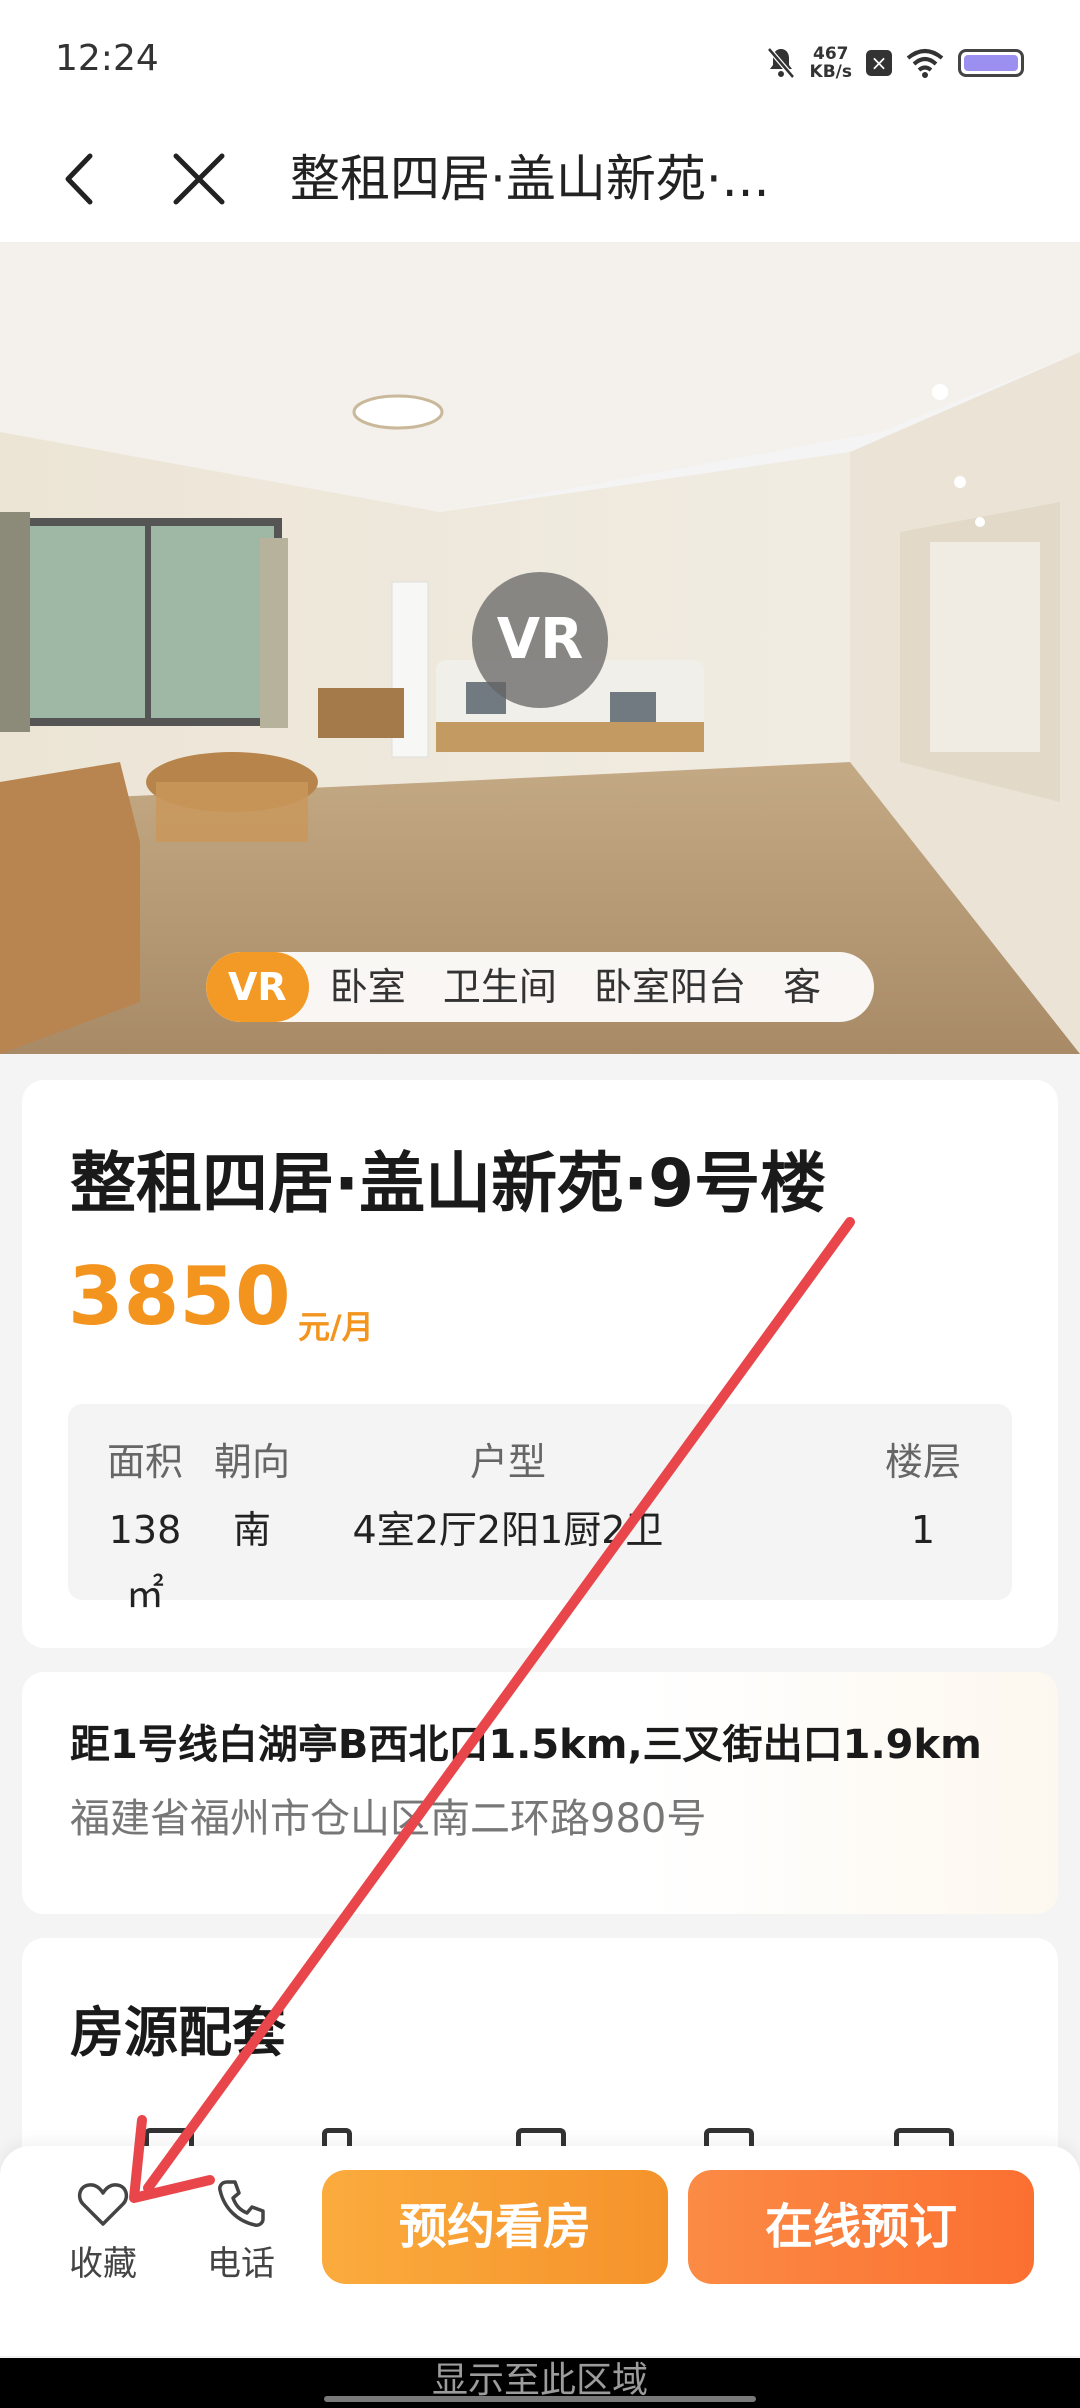 This screenshot has height=2408, width=1080. Describe the element at coordinates (103, 2264) in the screenshot. I see `favorite-label: 收藏` at that location.